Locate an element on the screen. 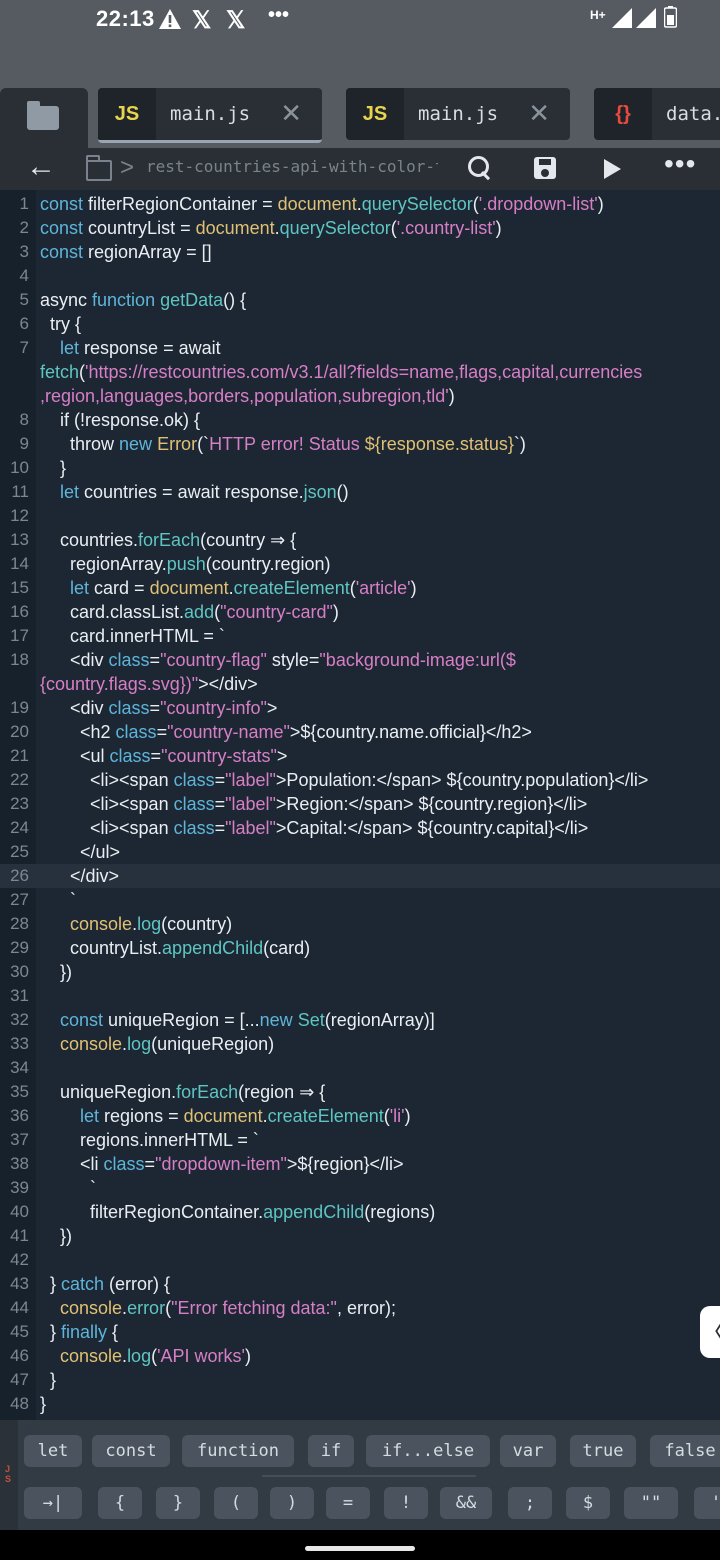 Image resolution: width=720 pixels, height=1560 pixels. snippet-key: if is located at coordinates (331, 1451).